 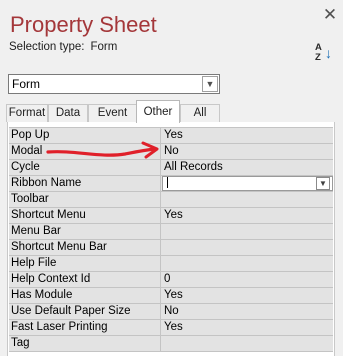 What do you see at coordinates (85, 215) in the screenshot?
I see `property-name: Shortcut Menu` at bounding box center [85, 215].